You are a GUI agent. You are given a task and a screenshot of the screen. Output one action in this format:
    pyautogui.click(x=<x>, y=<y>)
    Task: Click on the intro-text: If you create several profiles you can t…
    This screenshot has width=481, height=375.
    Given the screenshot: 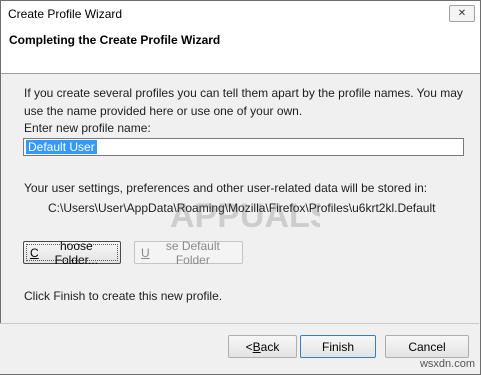 What is the action you would take?
    pyautogui.click(x=243, y=102)
    